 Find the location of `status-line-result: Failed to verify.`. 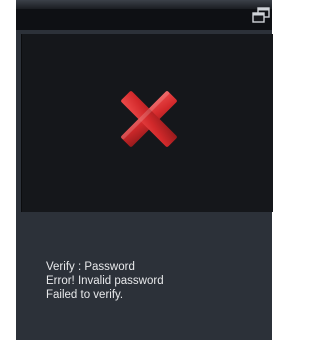

status-line-result: Failed to verify. is located at coordinates (85, 295).